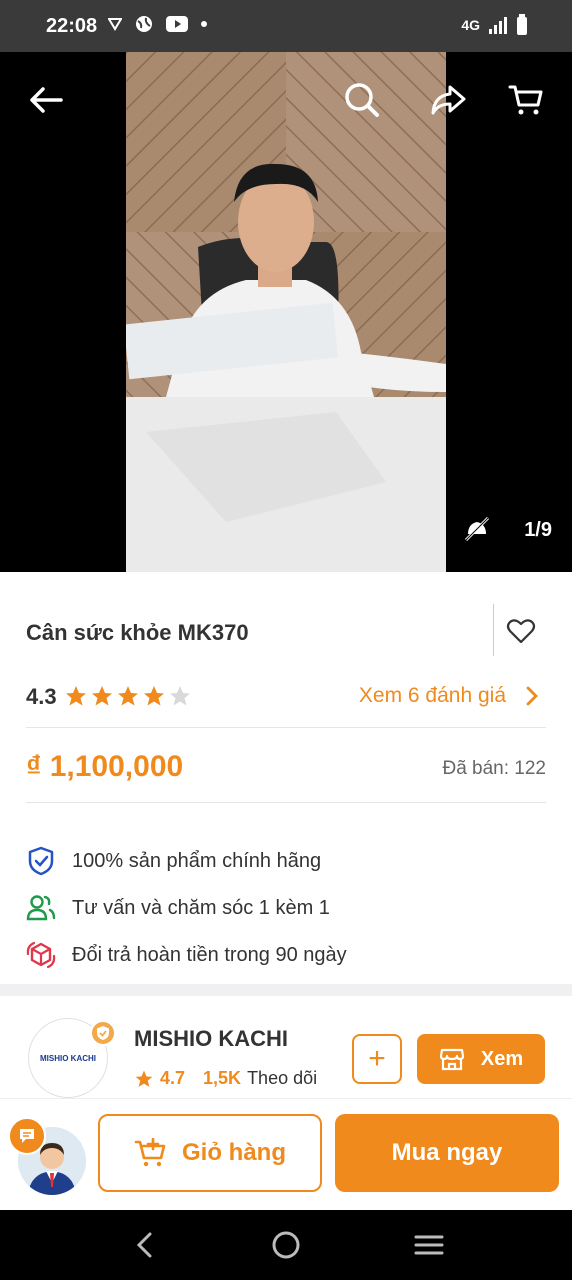 This screenshot has height=1280, width=572. What do you see at coordinates (209, 954) in the screenshot?
I see `benefit-text: Đổi trả hoàn tiền trong 90 ngày` at bounding box center [209, 954].